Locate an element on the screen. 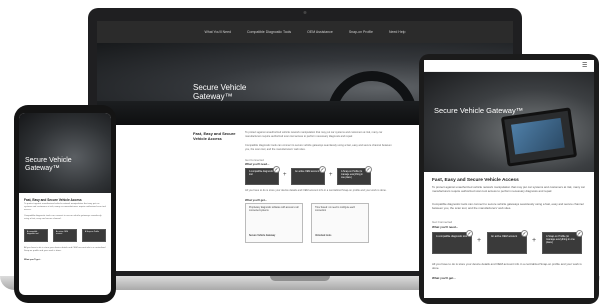  tablet-step-diagnostic-tool: A compatible diagnostic tool ✓ is located at coordinates (452, 242).